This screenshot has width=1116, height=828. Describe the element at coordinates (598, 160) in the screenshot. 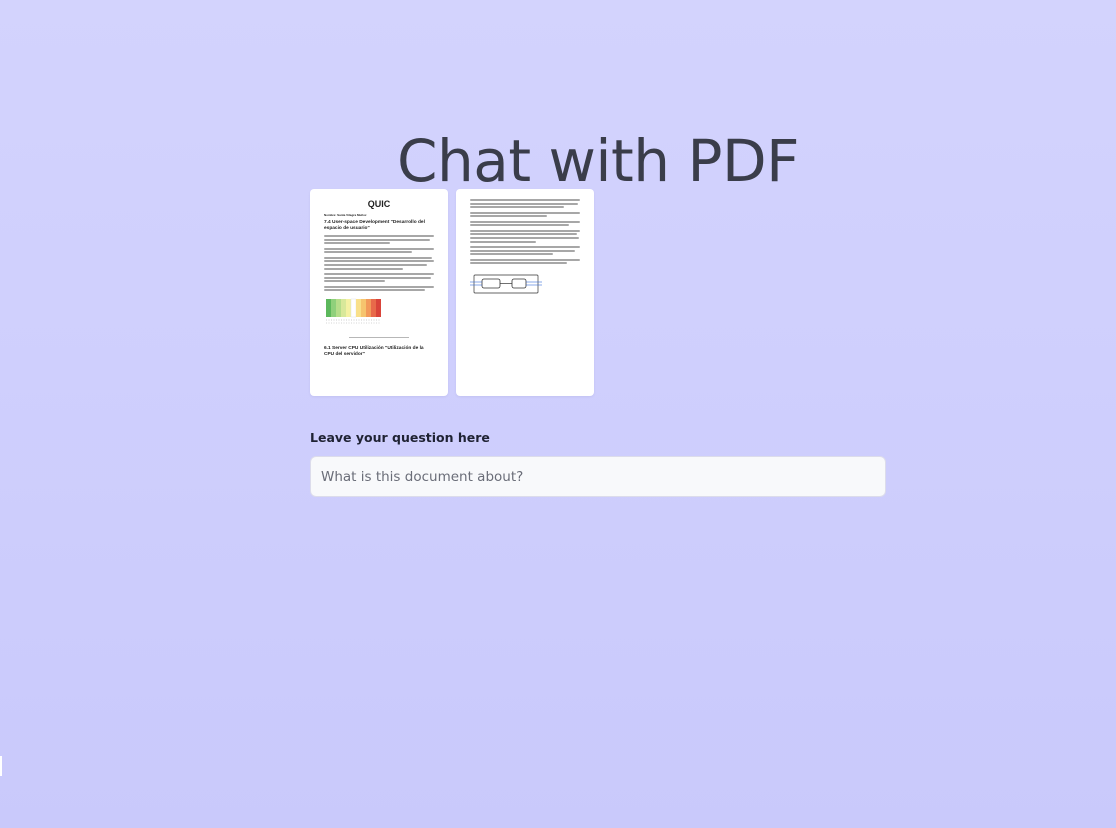

I see `page-title: Chat with PDF` at that location.